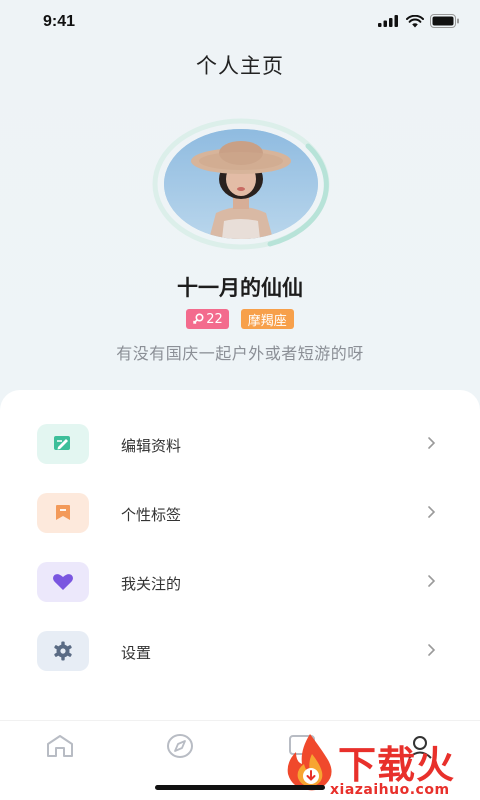 The width and height of the screenshot is (480, 800). Describe the element at coordinates (214, 319) in the screenshot. I see `age-value: 22` at that location.